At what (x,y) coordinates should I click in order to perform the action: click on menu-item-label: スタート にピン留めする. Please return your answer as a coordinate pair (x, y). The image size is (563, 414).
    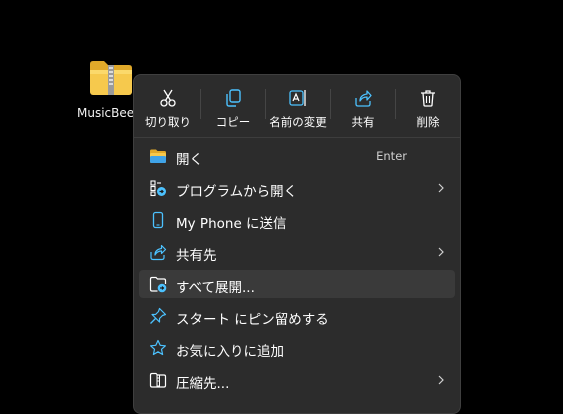
    Looking at the image, I should click on (252, 320).